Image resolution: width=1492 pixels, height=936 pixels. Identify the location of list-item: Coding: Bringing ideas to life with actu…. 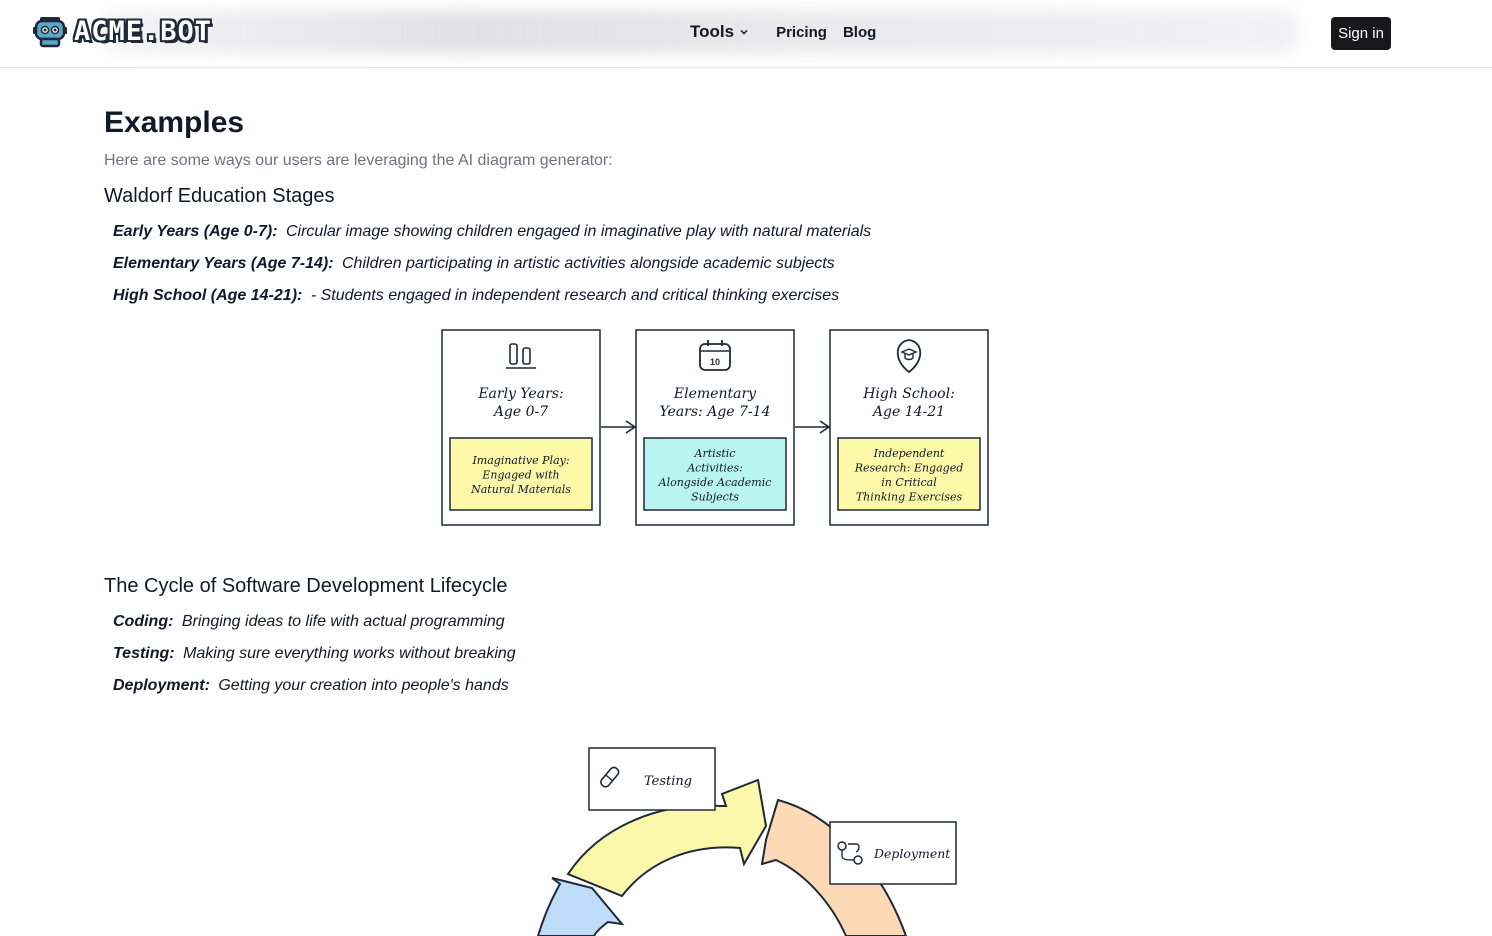
(314, 622).